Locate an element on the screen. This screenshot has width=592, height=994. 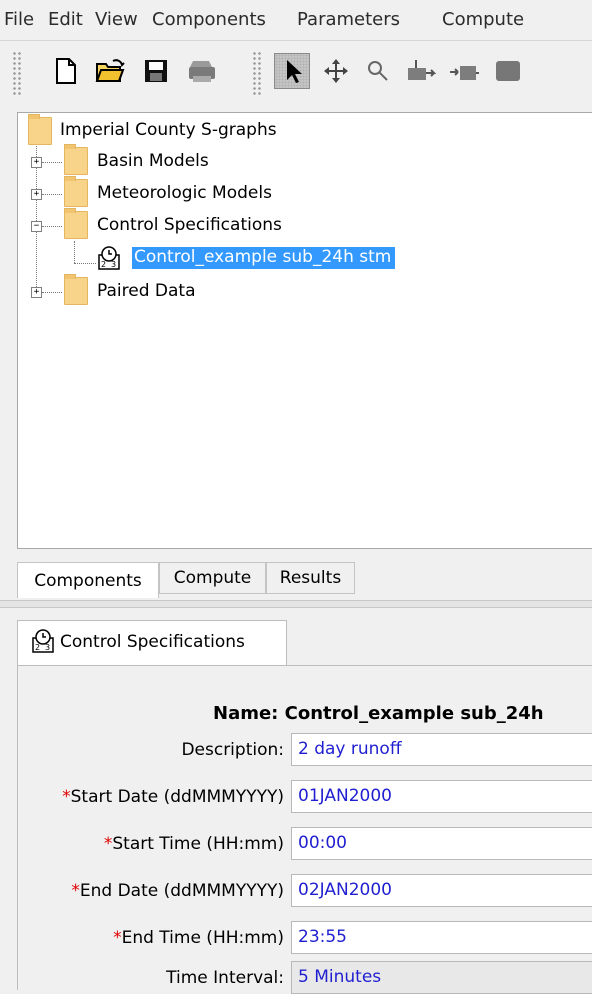
move-icon is located at coordinates (336, 71).